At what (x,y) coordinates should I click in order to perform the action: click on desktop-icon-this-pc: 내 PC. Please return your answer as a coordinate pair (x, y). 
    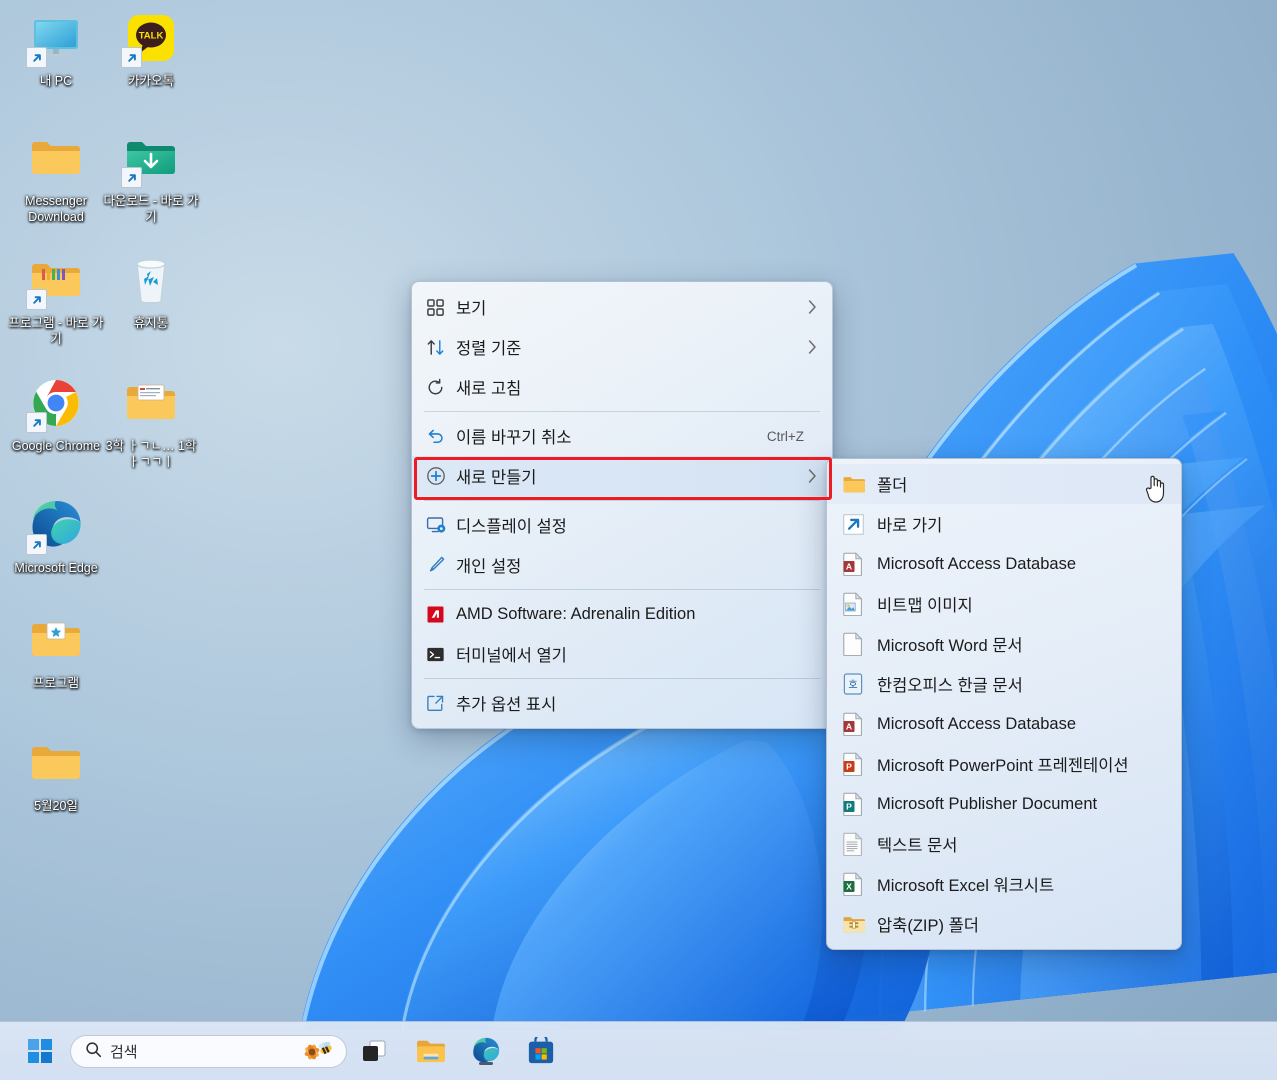
    Looking at the image, I should click on (56, 49).